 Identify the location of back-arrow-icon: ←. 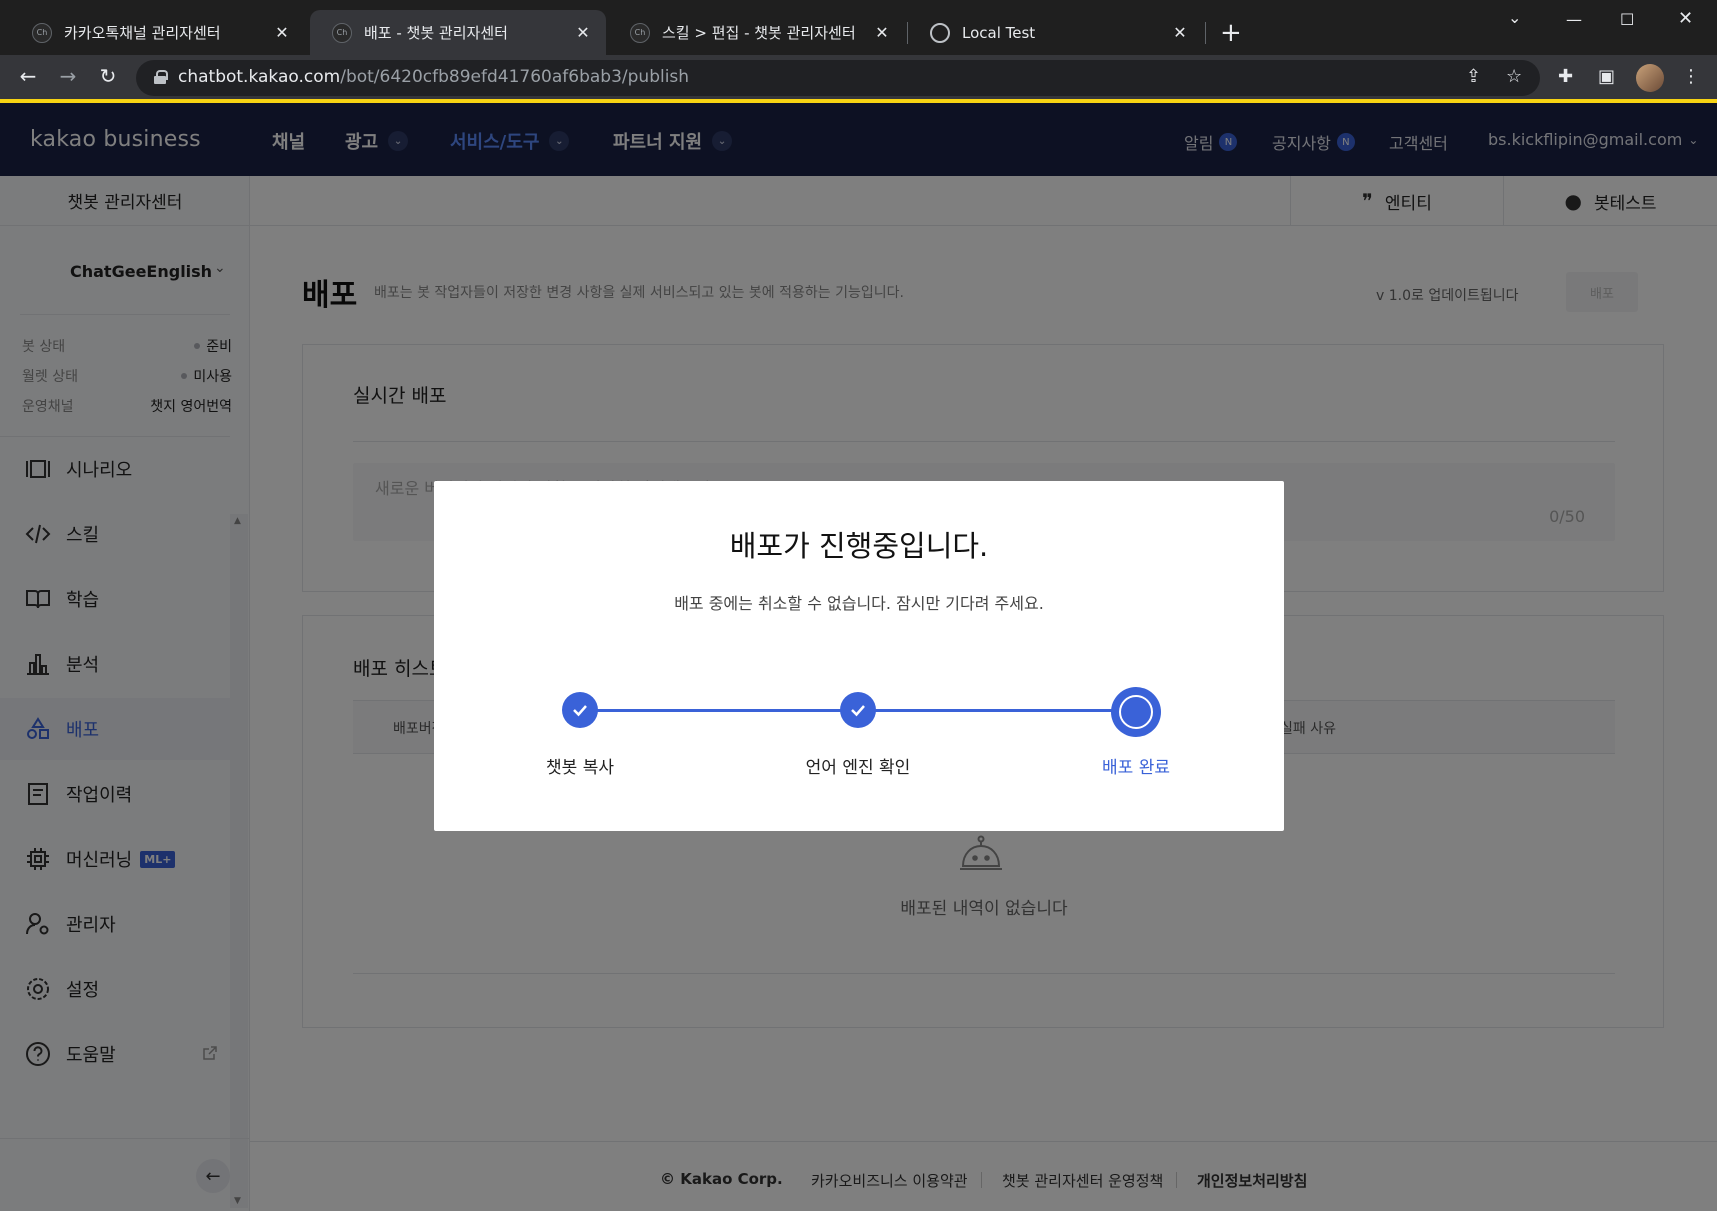
(28, 76).